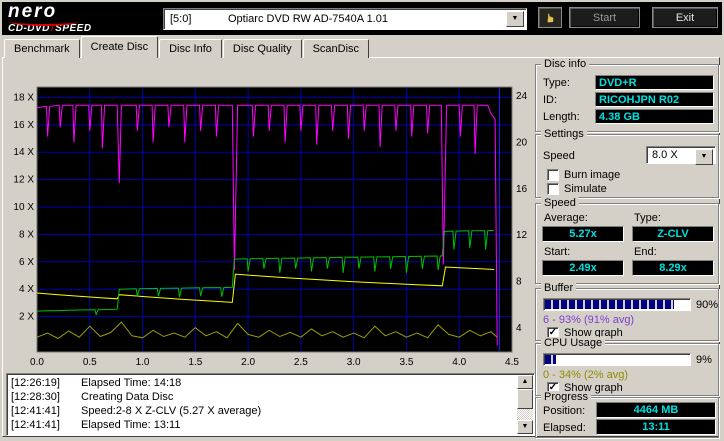 This screenshot has height=441, width=724. I want to click on cpu-bar, so click(617, 359).